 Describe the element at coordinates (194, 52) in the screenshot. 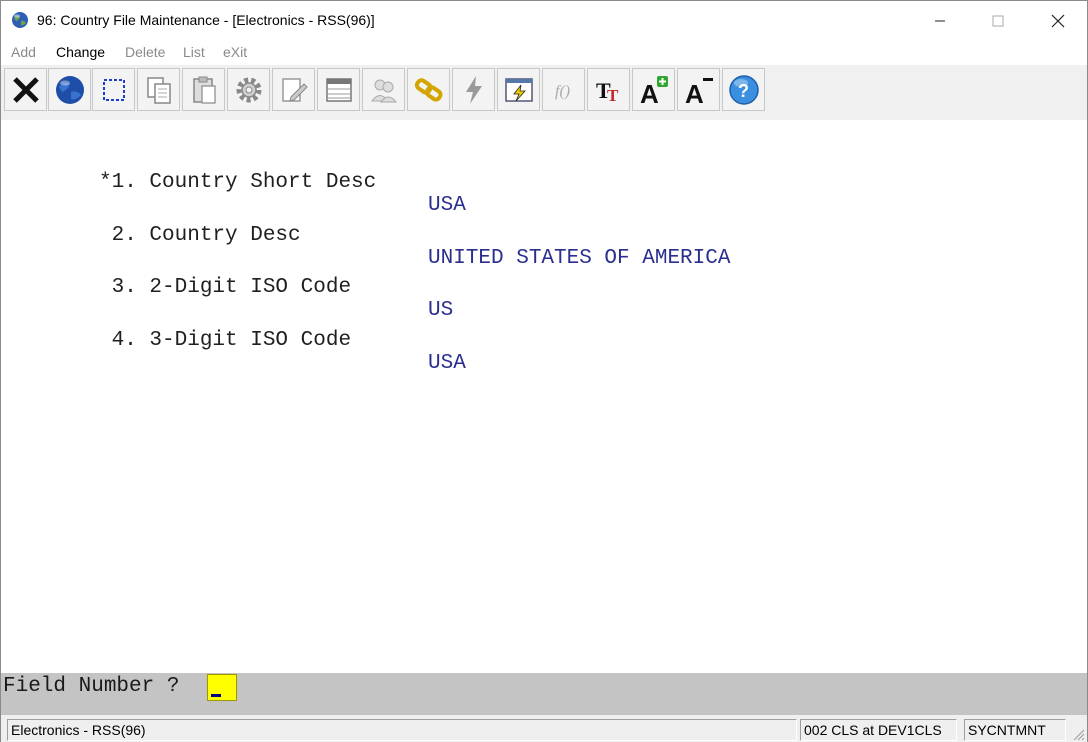

I see `menu-list: List` at that location.